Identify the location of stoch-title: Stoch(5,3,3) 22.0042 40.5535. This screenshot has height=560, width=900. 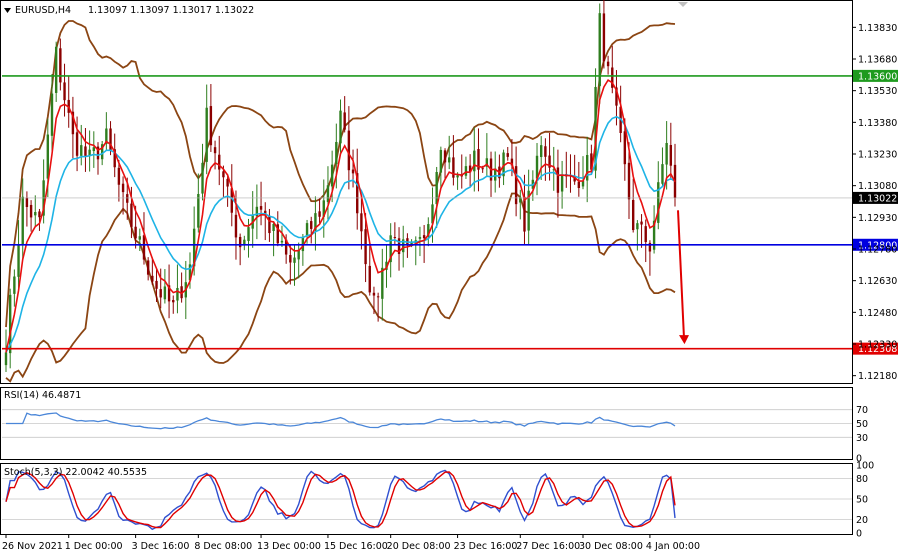
(75, 472).